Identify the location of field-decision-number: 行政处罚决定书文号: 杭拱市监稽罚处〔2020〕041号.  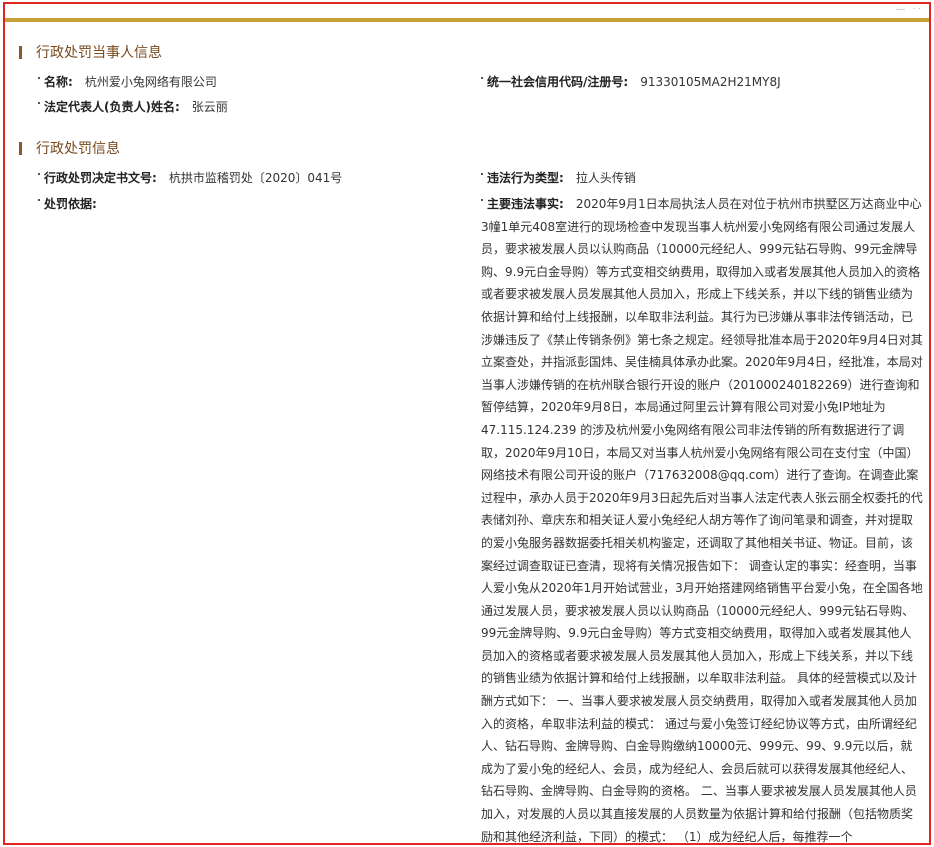
(190, 178).